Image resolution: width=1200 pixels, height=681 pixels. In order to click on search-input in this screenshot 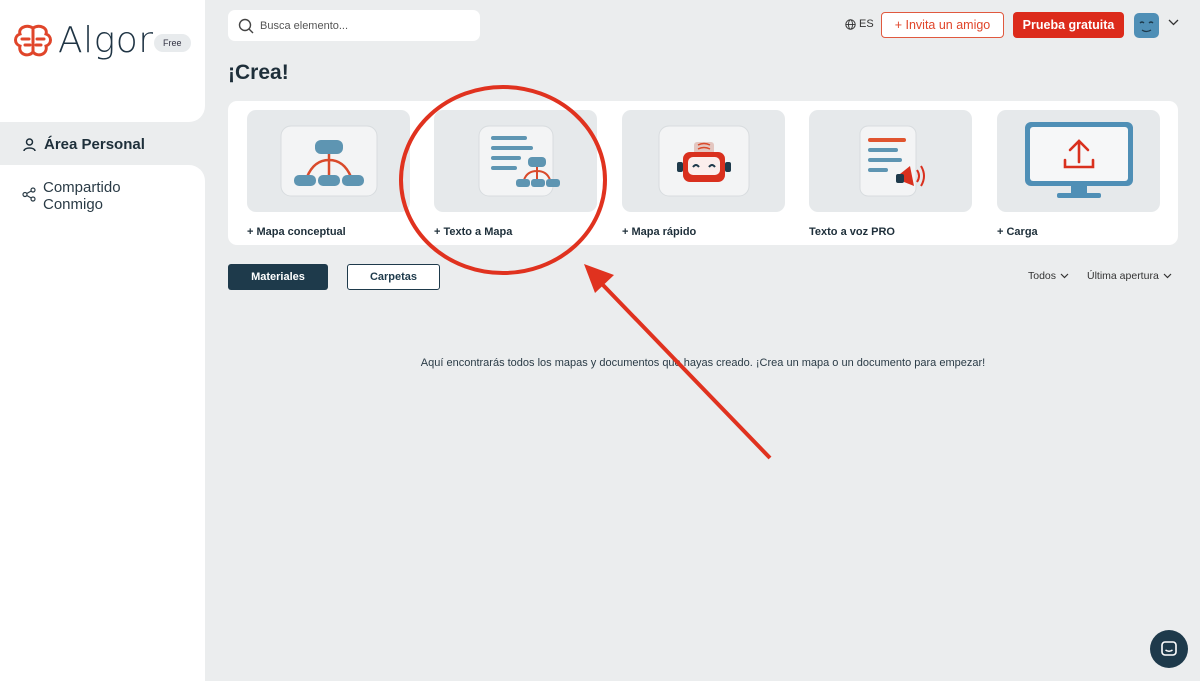, I will do `click(360, 25)`.